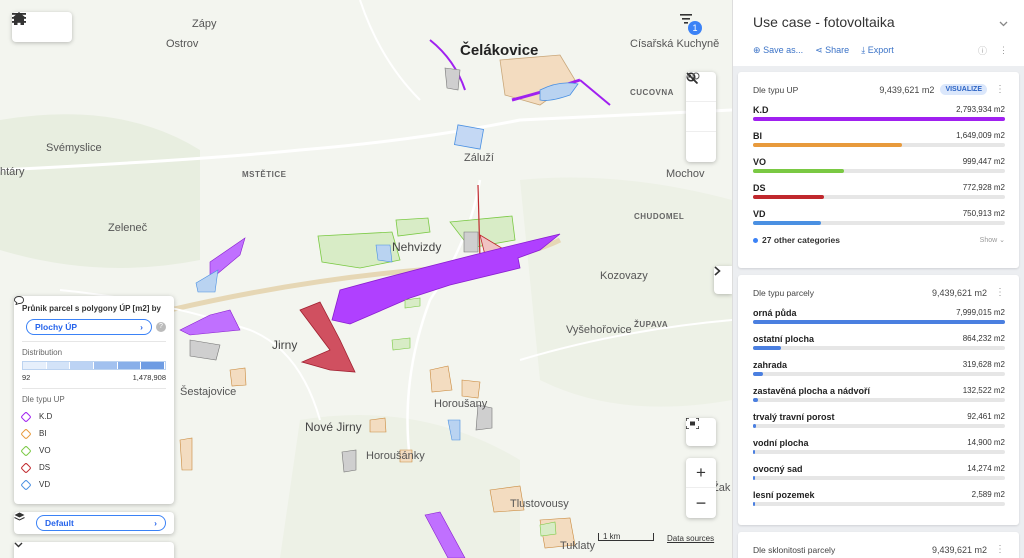 The image size is (1024, 558). I want to click on place-mochov: Mochov, so click(685, 174).